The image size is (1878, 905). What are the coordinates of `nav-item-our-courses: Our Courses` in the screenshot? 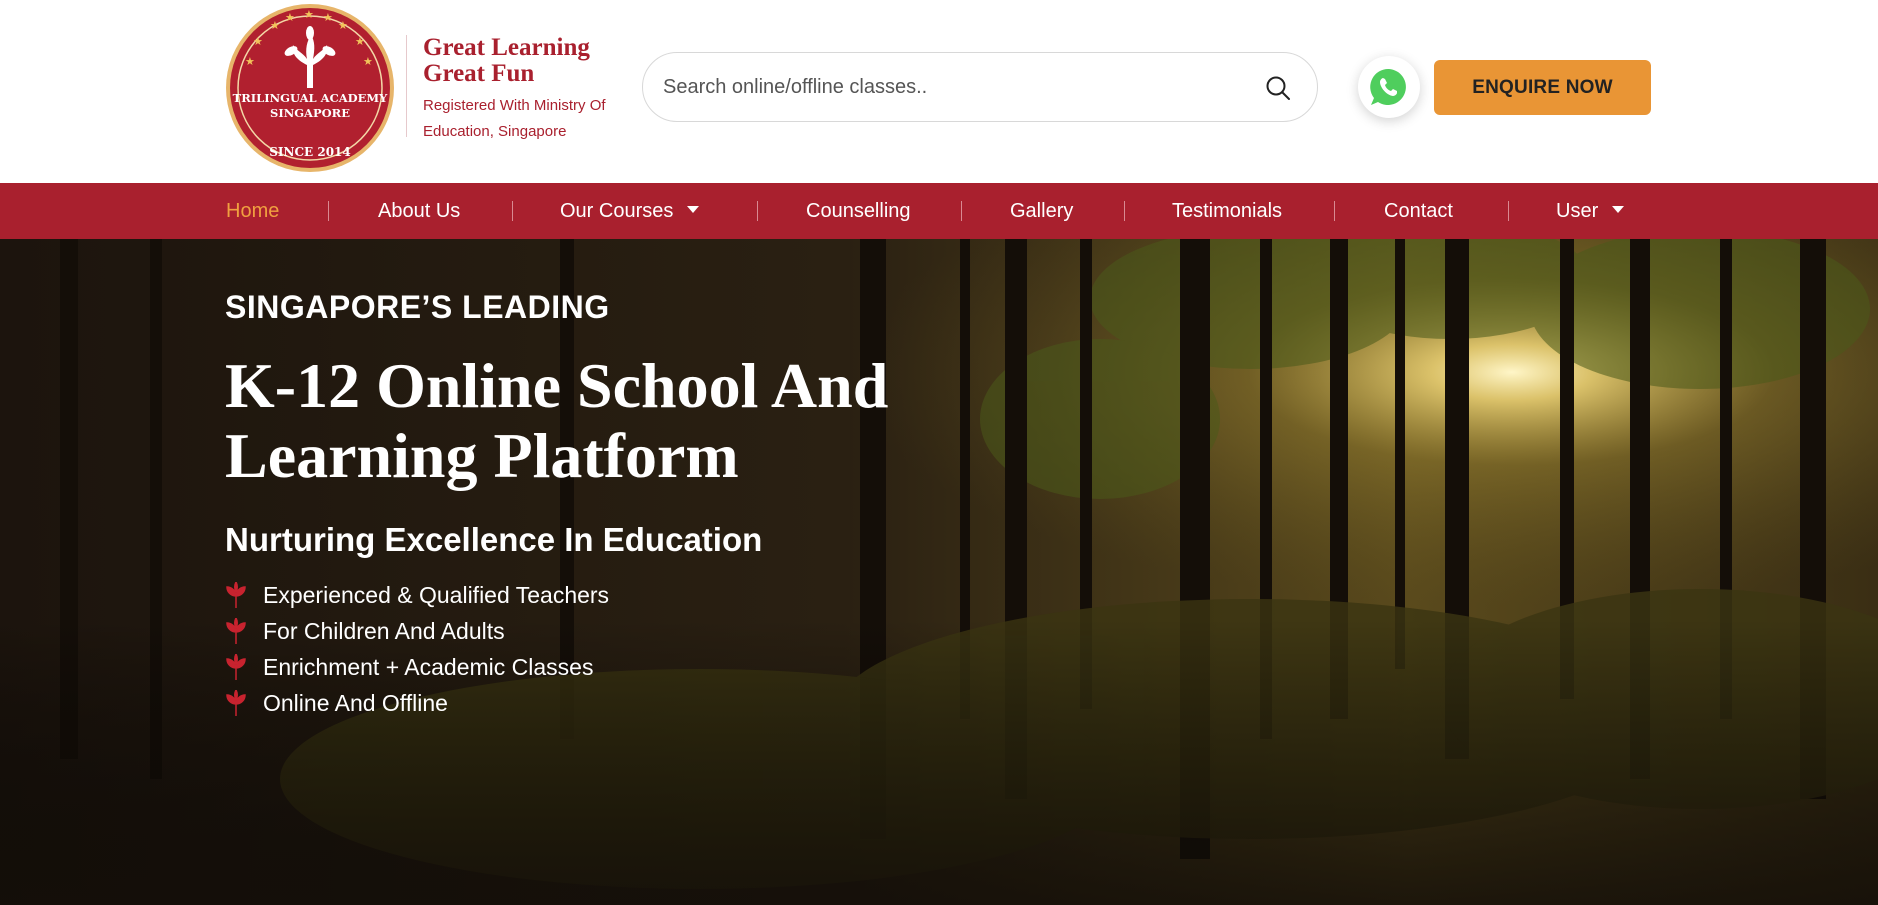 It's located at (630, 211).